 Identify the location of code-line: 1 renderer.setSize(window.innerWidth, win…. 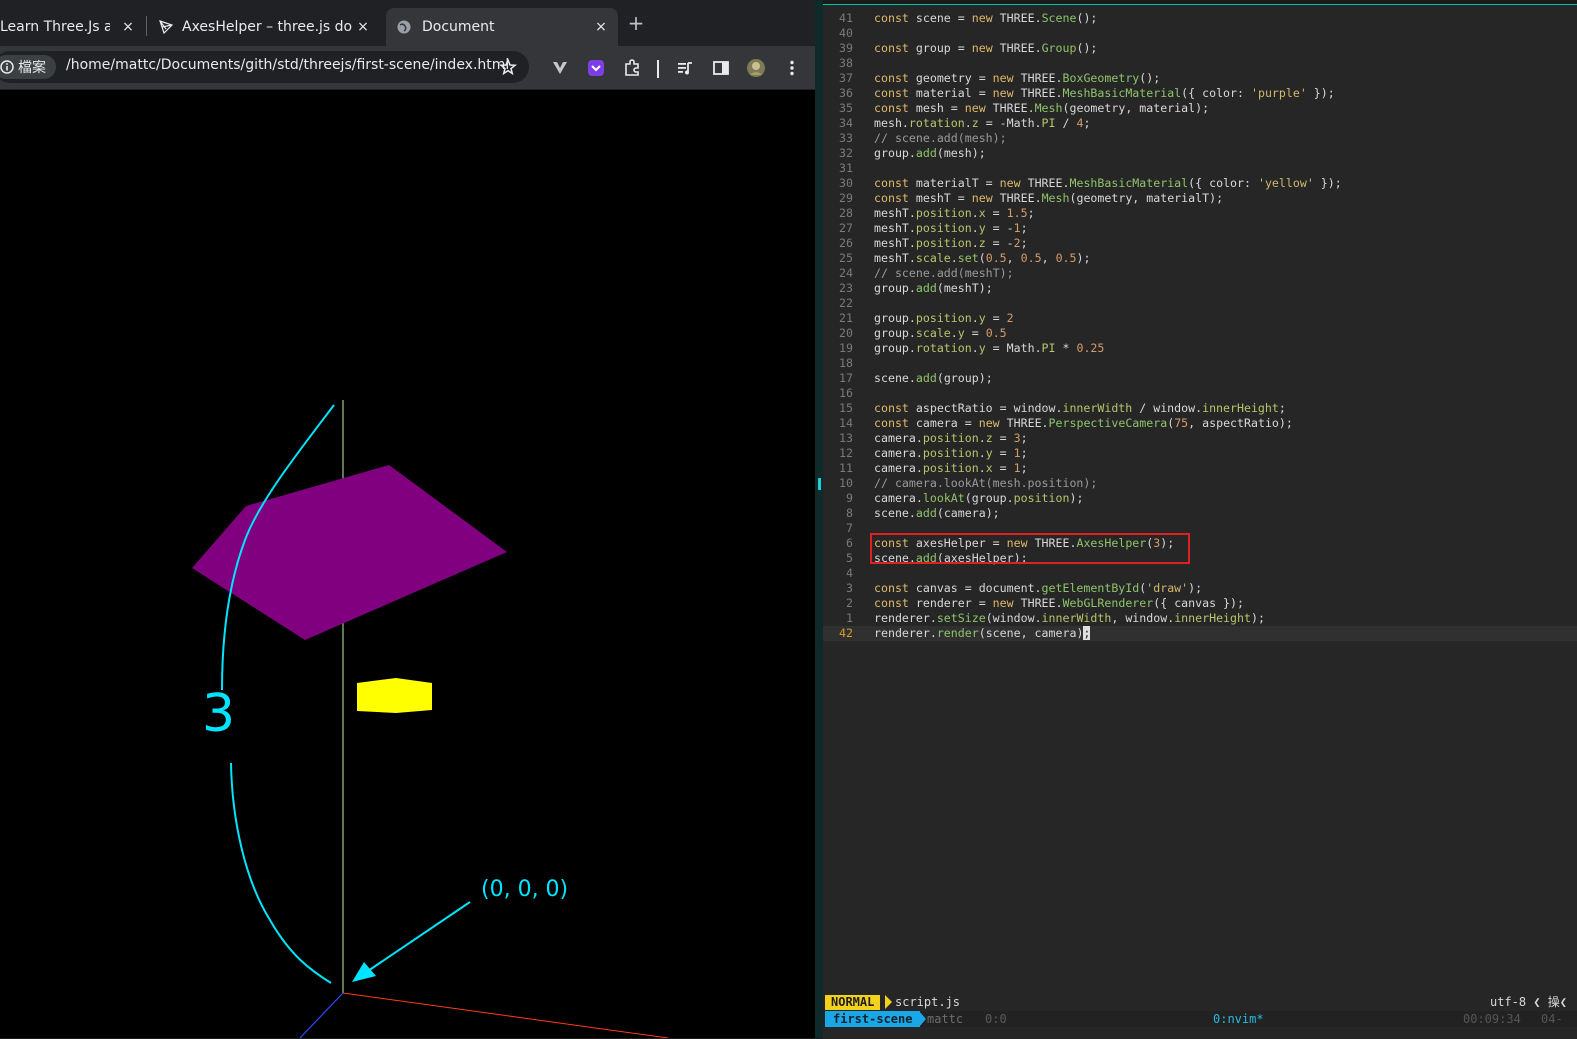
(1200, 618).